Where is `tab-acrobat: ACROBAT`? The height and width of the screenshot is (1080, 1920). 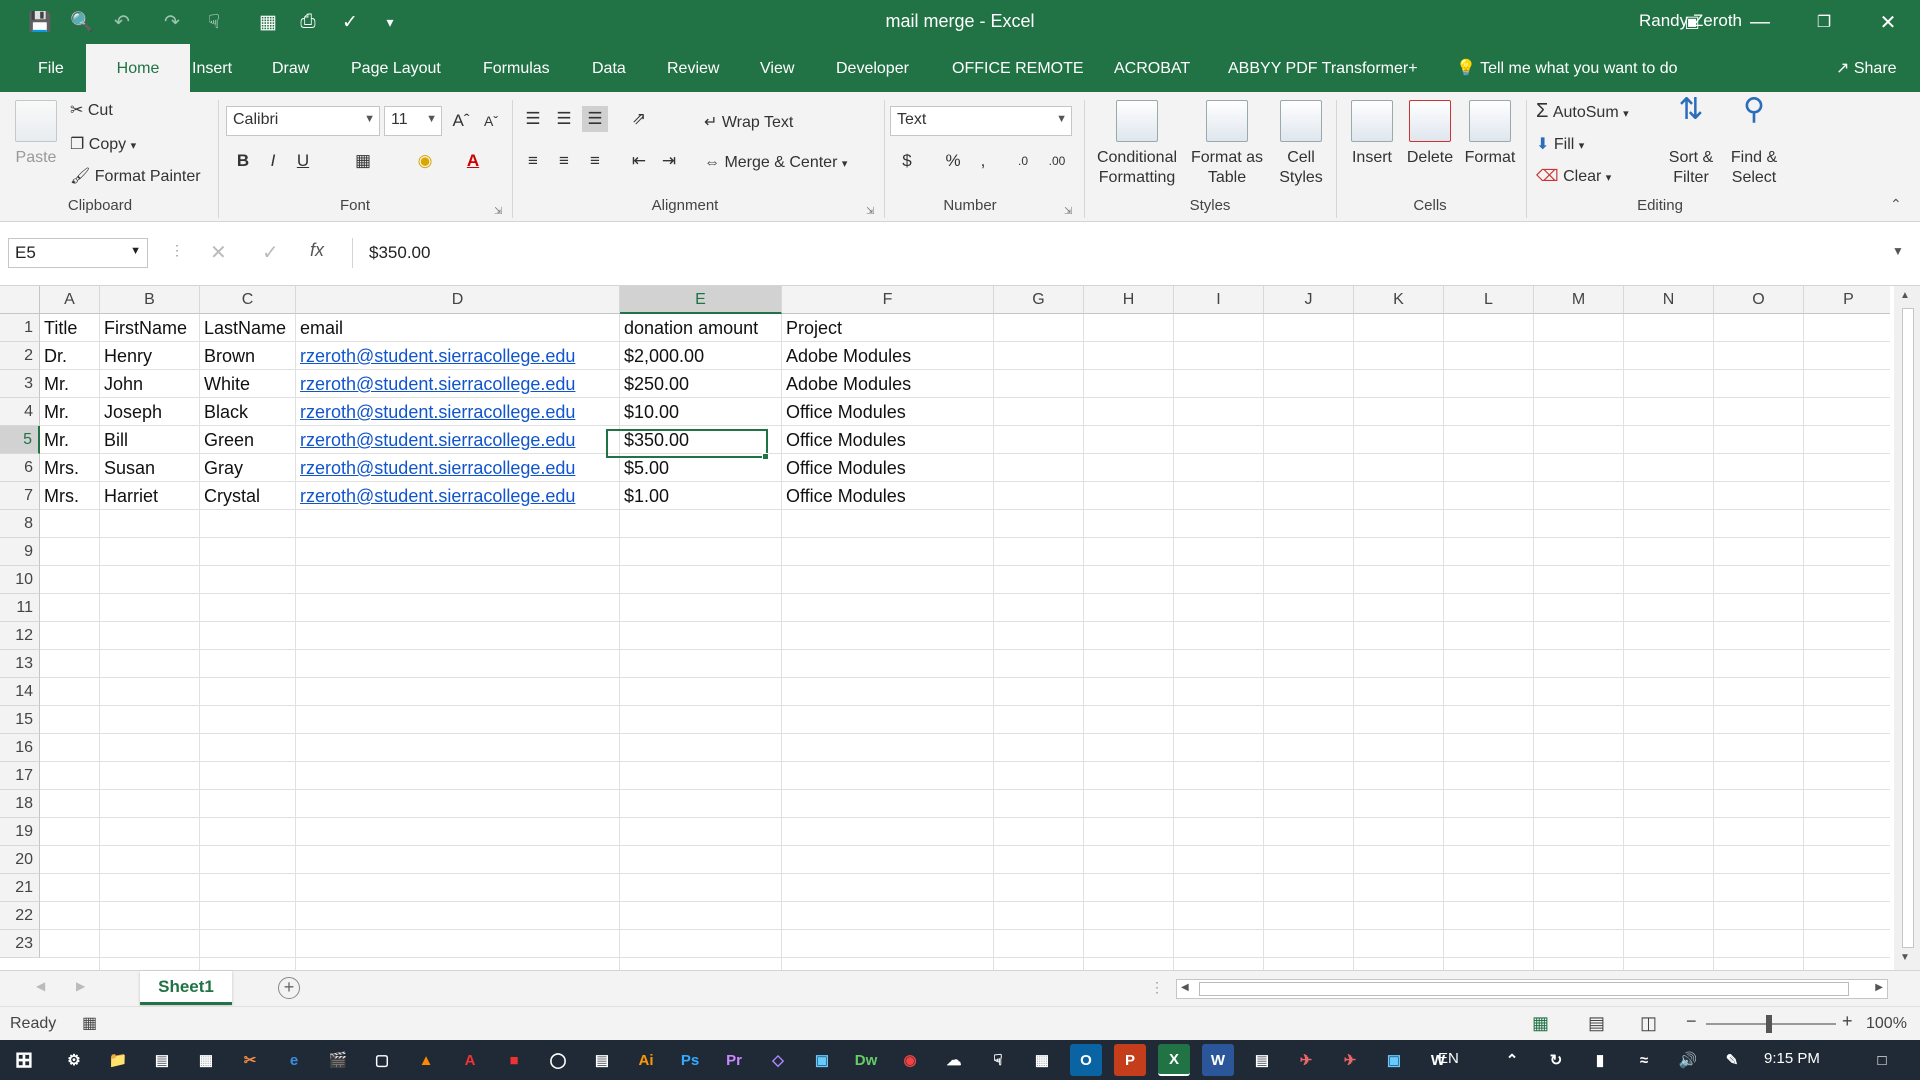 tab-acrobat: ACROBAT is located at coordinates (1152, 68).